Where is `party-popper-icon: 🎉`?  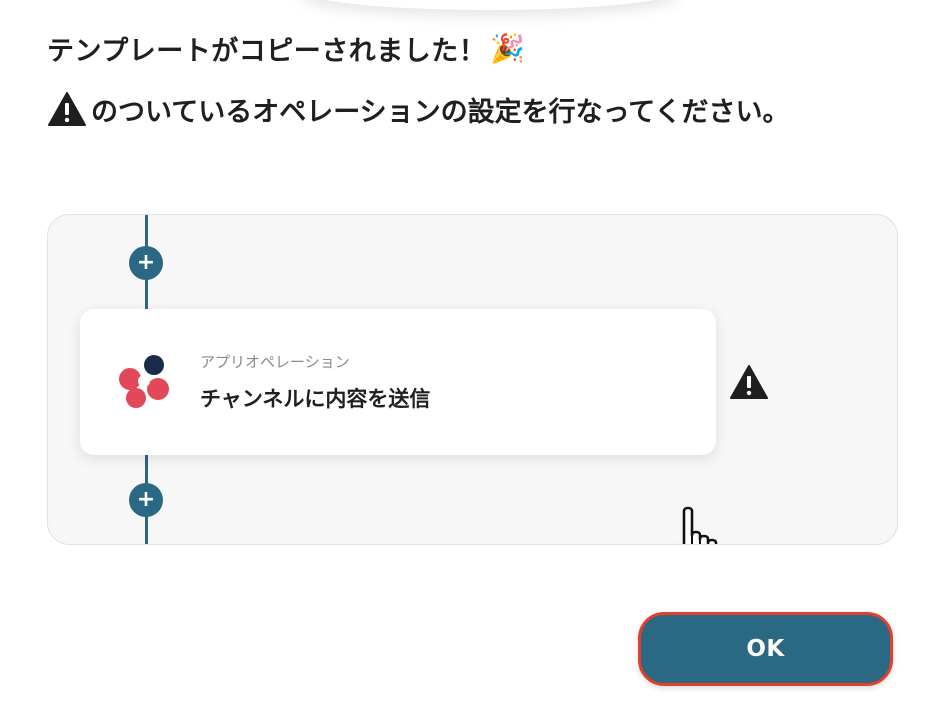 party-popper-icon: 🎉 is located at coordinates (508, 48).